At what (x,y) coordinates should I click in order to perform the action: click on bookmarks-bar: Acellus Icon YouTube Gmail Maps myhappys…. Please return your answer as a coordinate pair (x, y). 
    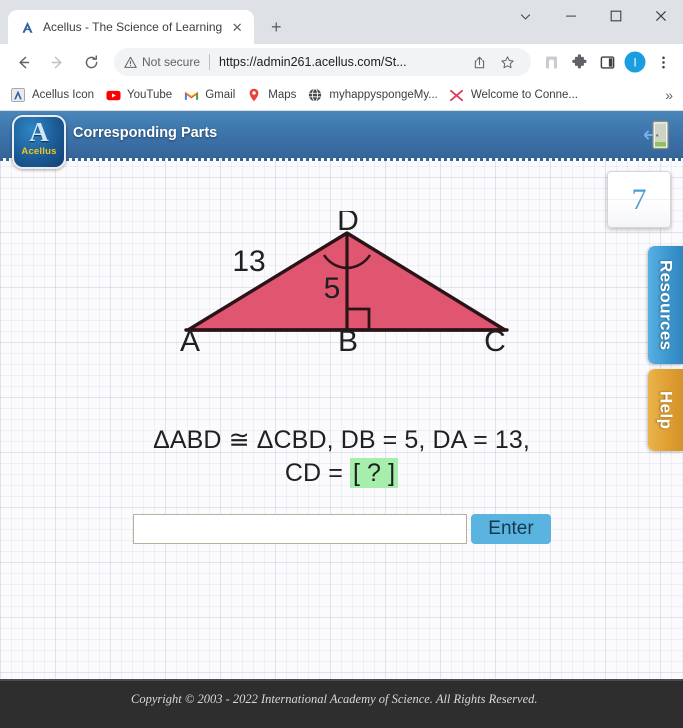
    Looking at the image, I should click on (341, 95).